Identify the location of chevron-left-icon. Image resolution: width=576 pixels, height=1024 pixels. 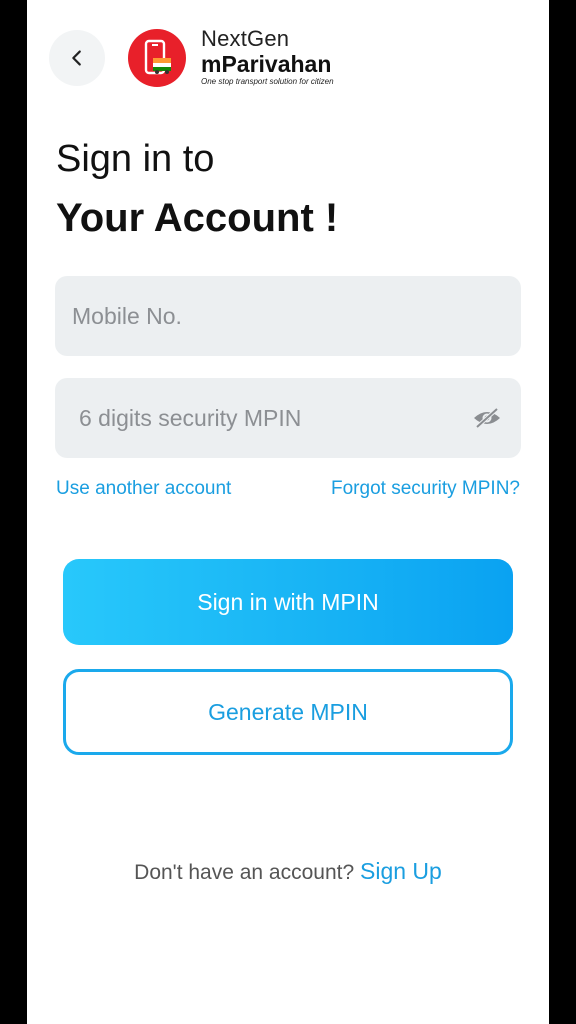
(76, 58).